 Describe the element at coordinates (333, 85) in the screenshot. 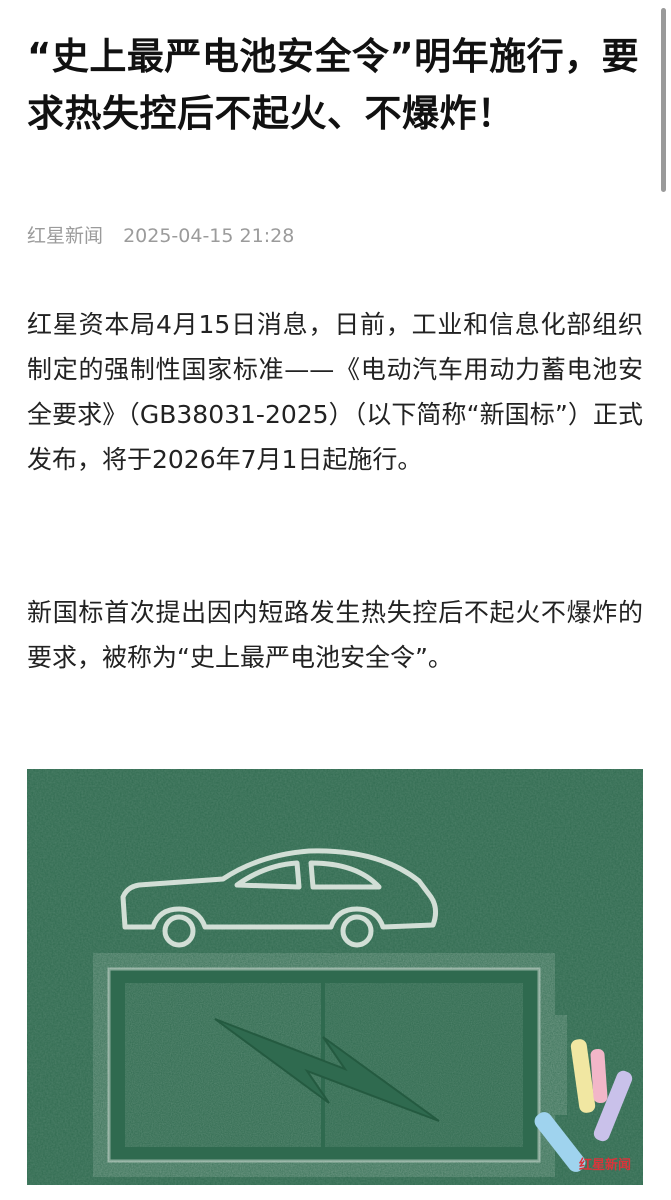

I see `article-title: “史上最严电池安全令”明年施行，要求热失控后不起火、不爆炸！` at that location.